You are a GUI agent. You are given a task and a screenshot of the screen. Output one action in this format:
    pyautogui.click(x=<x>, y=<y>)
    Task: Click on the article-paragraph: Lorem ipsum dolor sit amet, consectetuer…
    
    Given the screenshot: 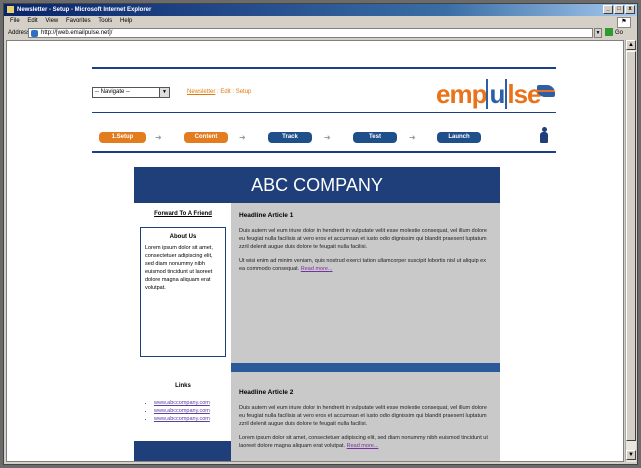 What is the action you would take?
    pyautogui.click(x=363, y=442)
    